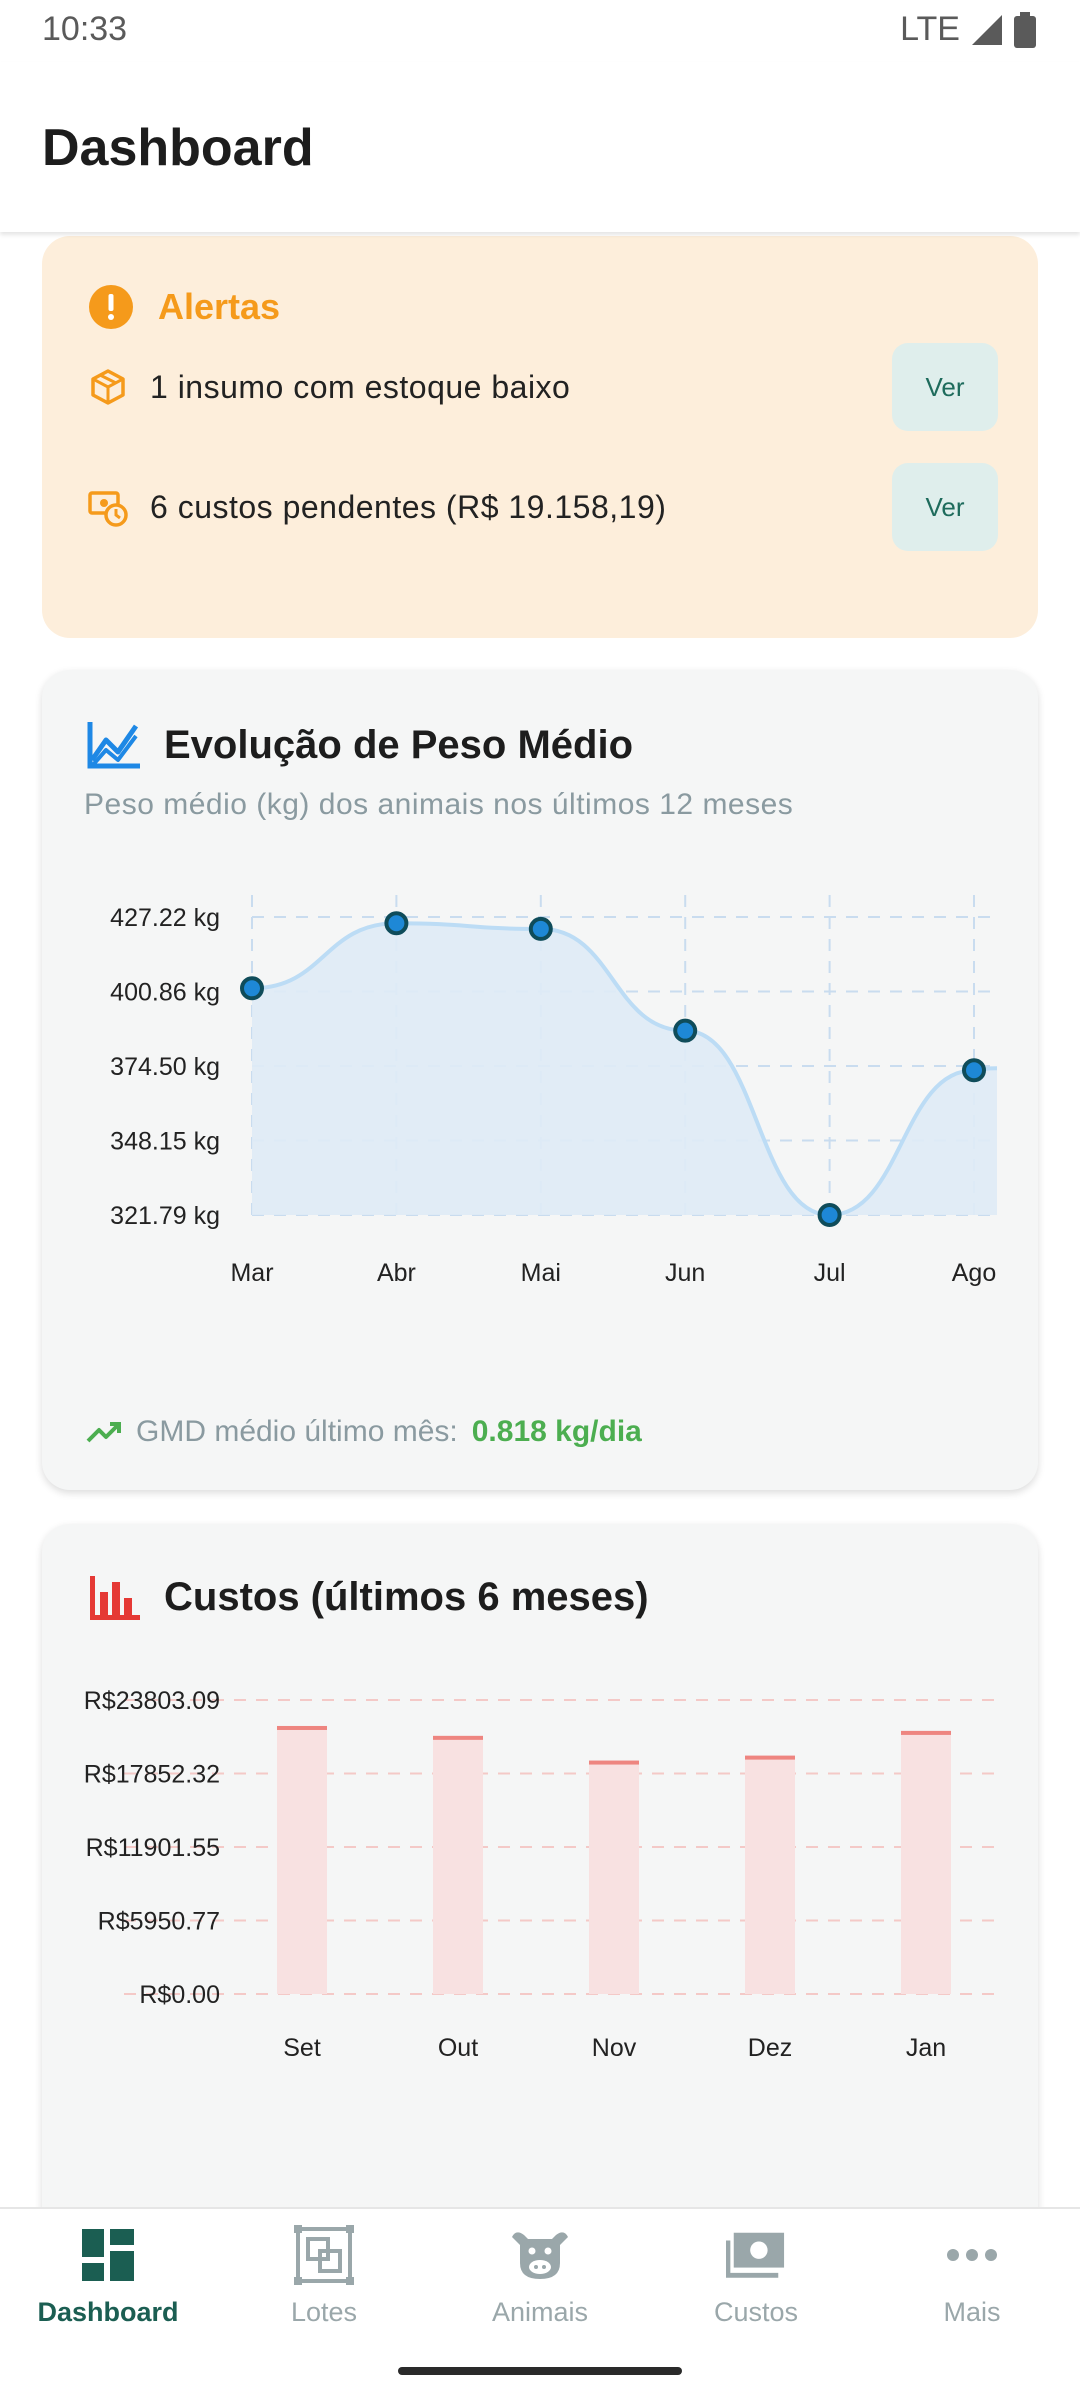  I want to click on package-icon, so click(108, 387).